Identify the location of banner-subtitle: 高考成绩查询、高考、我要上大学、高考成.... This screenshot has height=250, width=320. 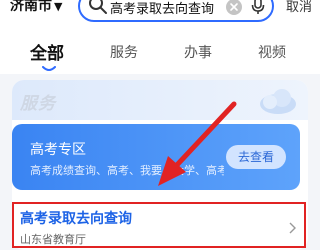
(127, 170).